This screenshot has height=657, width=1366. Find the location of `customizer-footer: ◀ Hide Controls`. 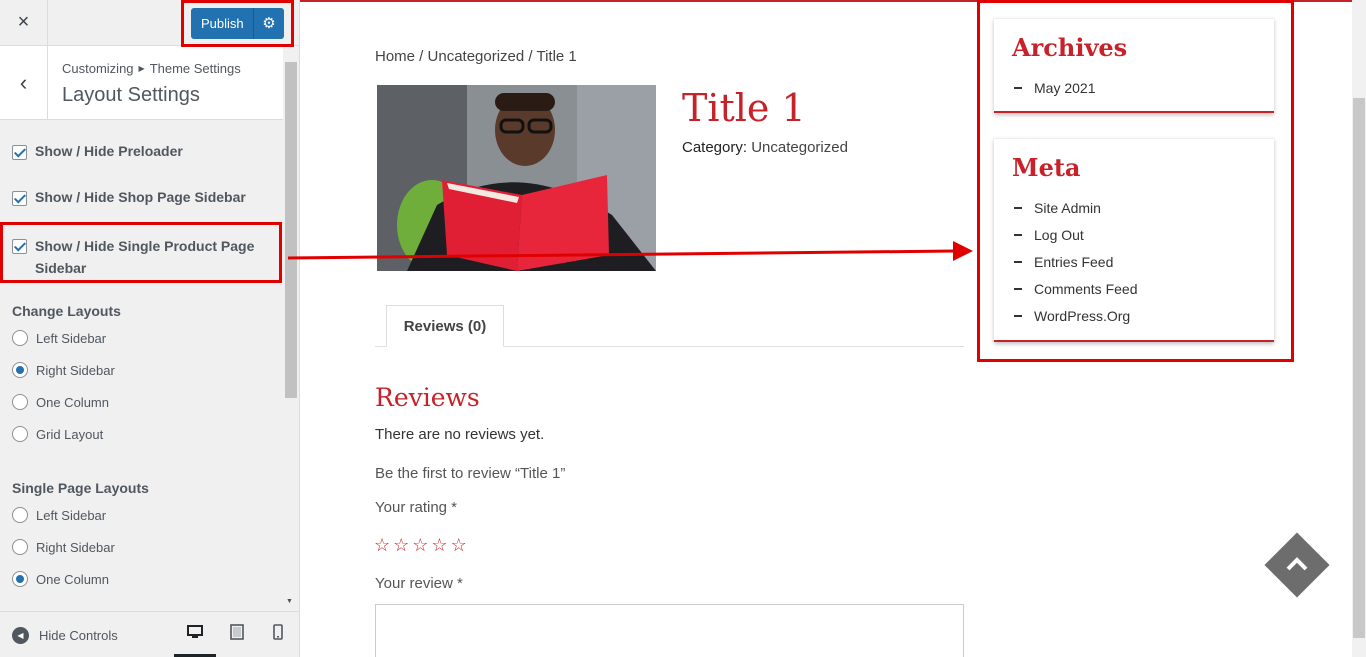

customizer-footer: ◀ Hide Controls is located at coordinates (149, 634).